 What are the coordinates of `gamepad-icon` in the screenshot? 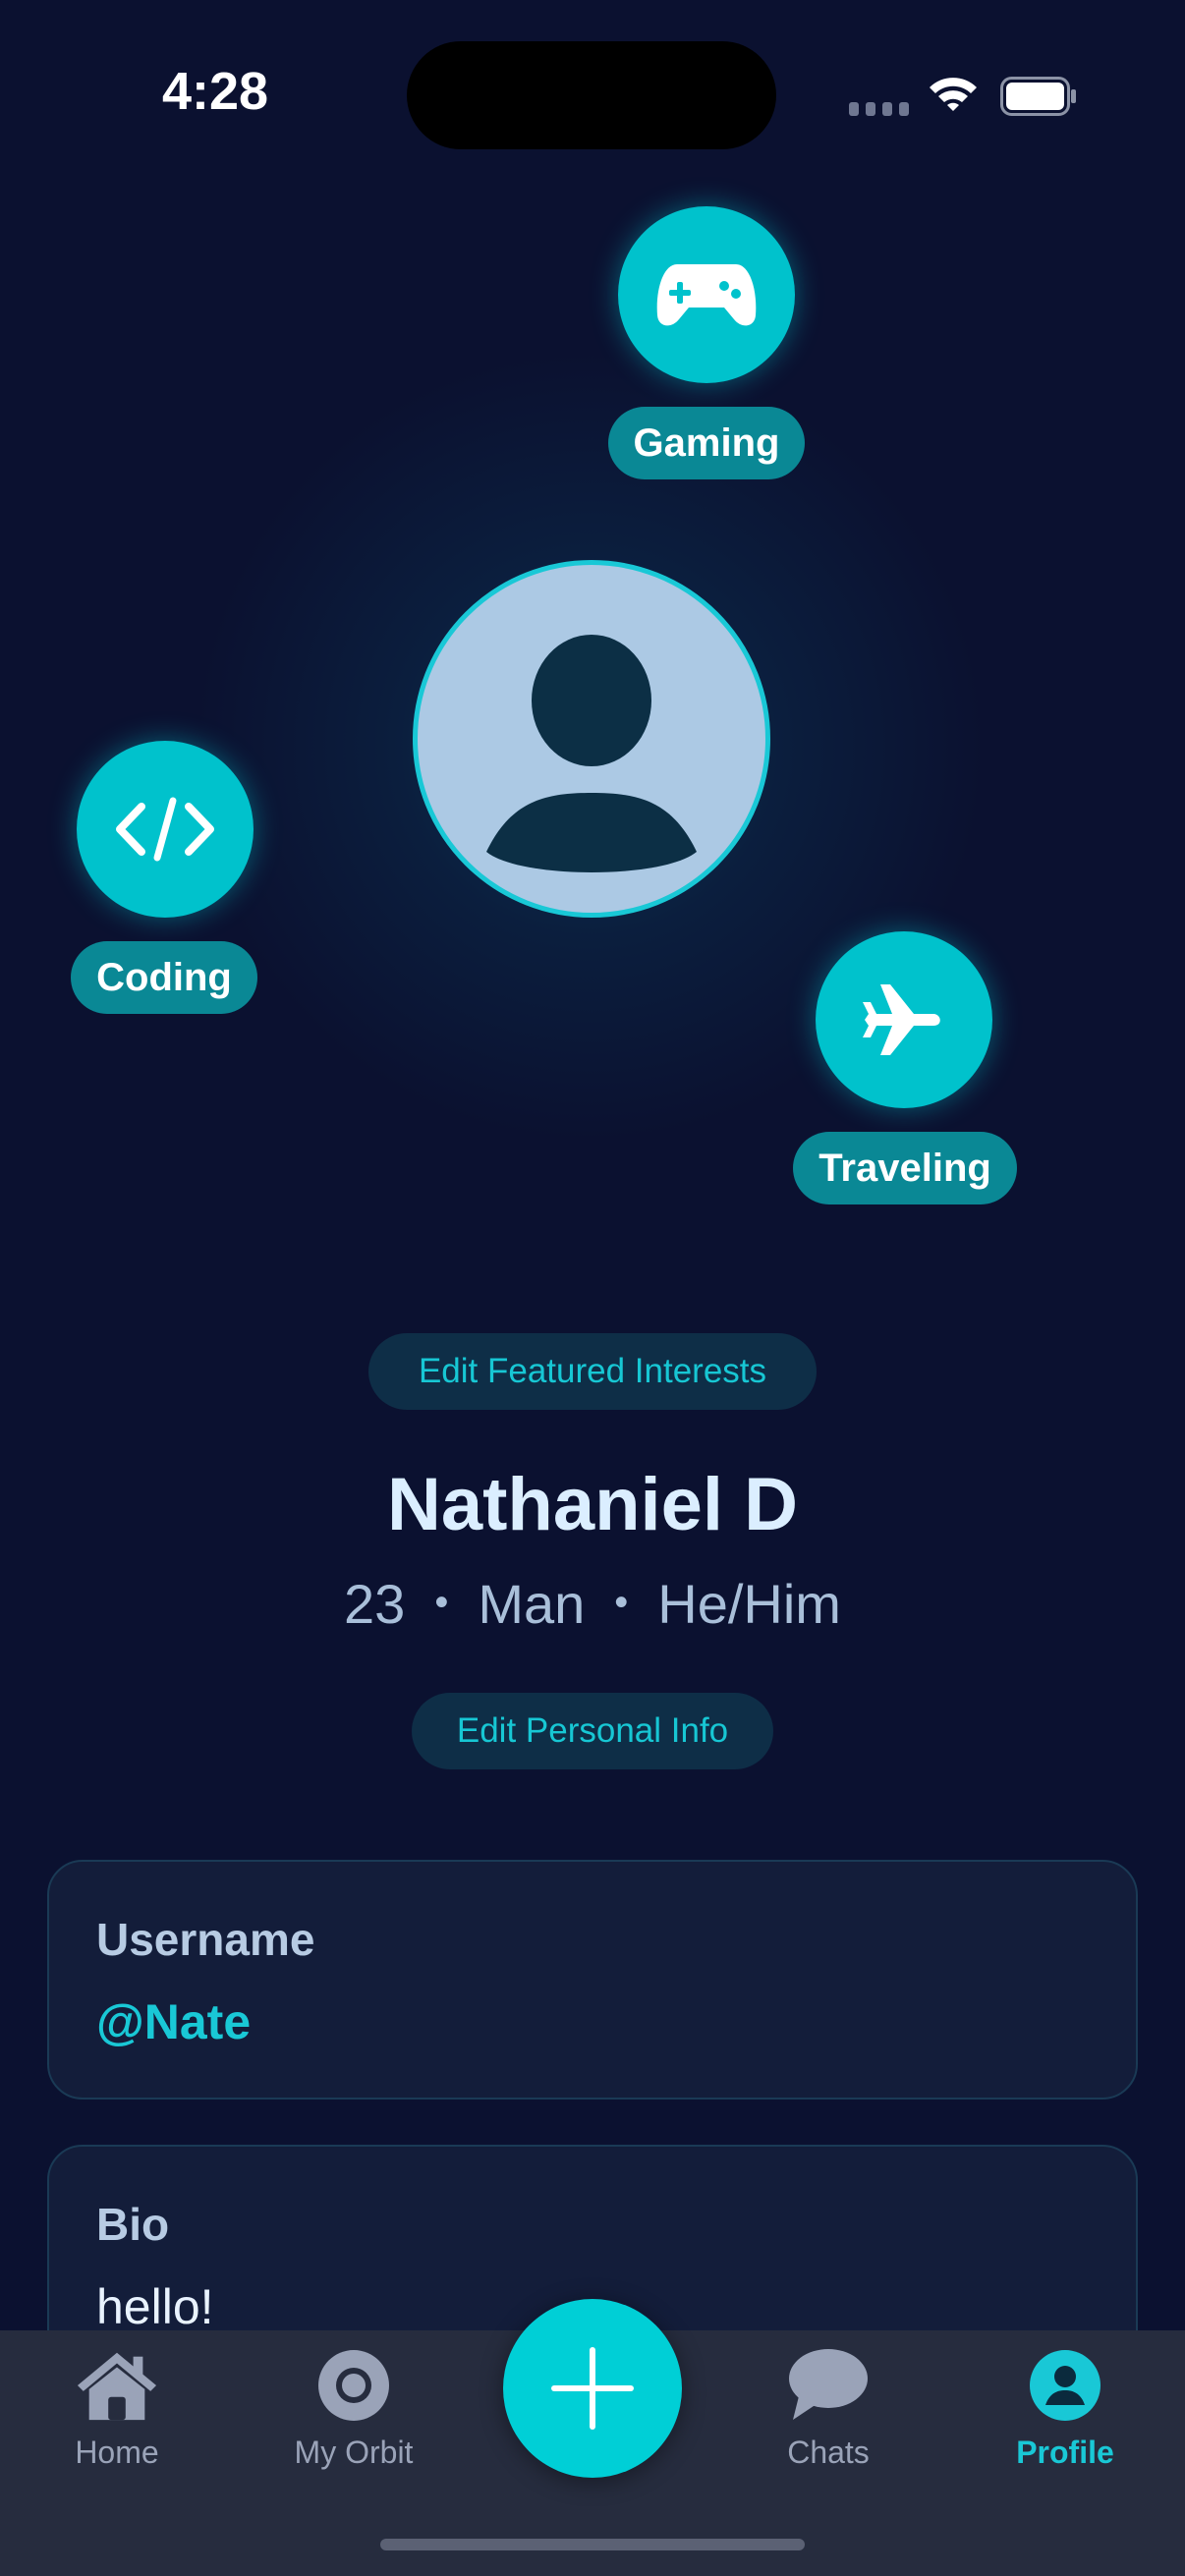 It's located at (707, 295).